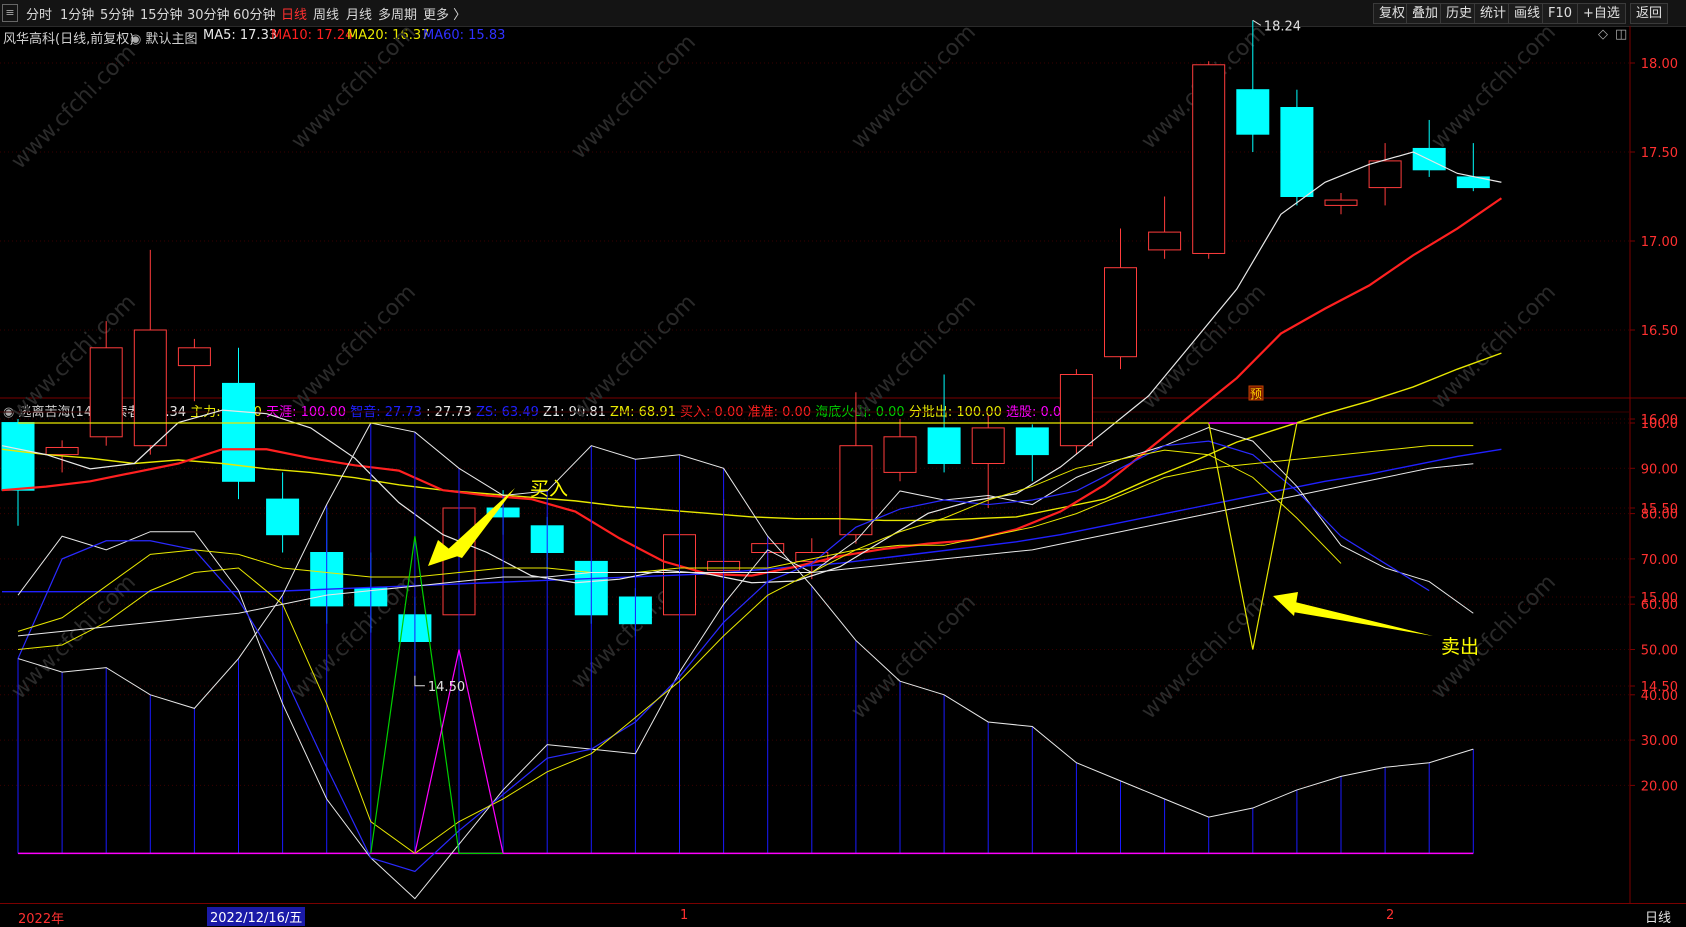 This screenshot has width=1686, height=927. What do you see at coordinates (1601, 13) in the screenshot?
I see `add-watchlist-button: +自选` at bounding box center [1601, 13].